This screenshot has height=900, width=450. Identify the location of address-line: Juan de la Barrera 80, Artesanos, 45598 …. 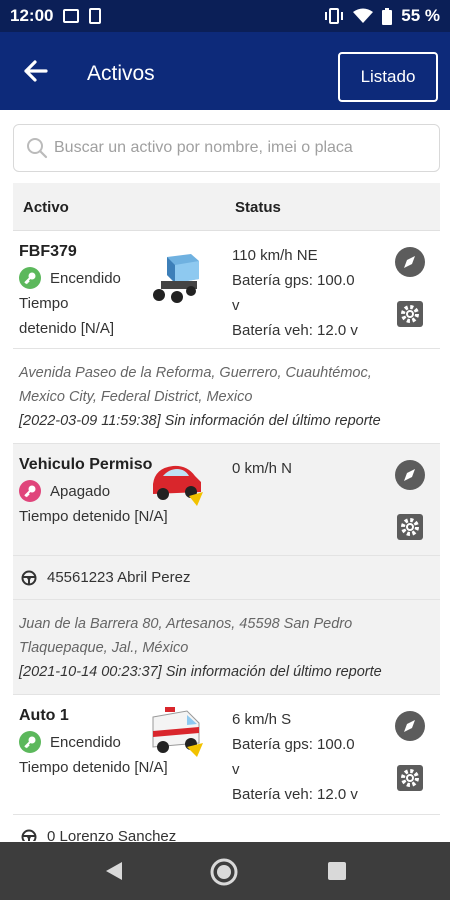
(186, 624).